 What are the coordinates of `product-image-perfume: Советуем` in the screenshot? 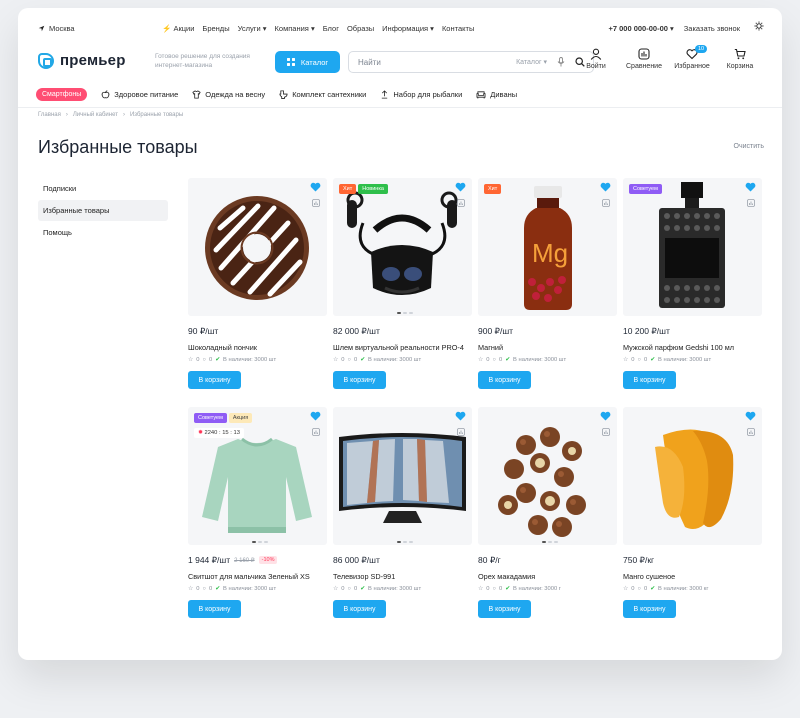 It's located at (692, 247).